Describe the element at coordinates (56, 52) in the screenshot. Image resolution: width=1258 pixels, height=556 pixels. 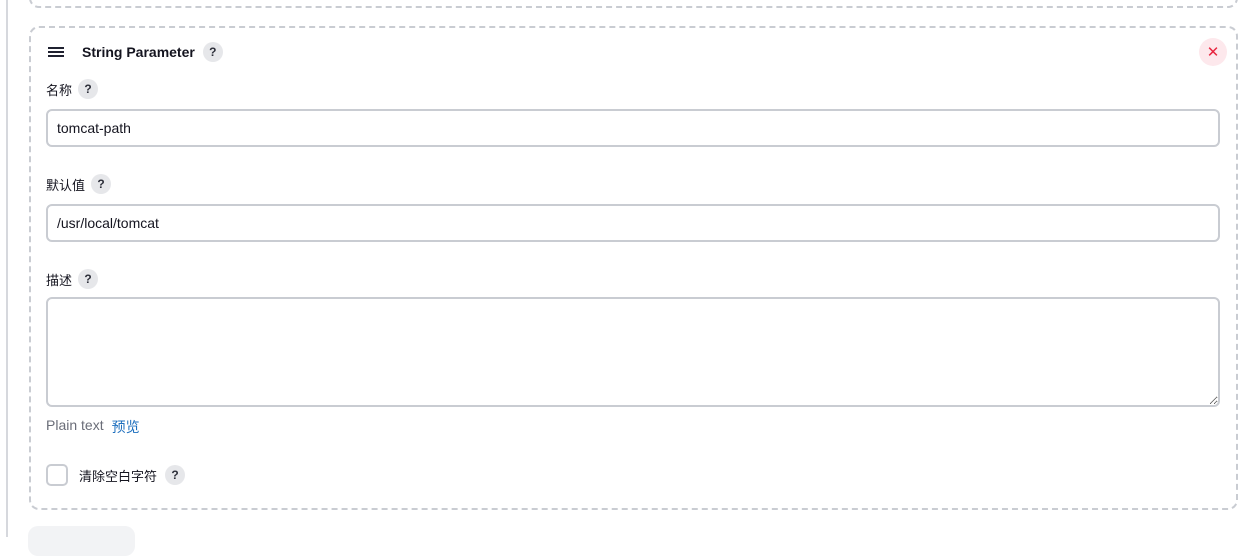
I see `drag-handle-icon` at that location.